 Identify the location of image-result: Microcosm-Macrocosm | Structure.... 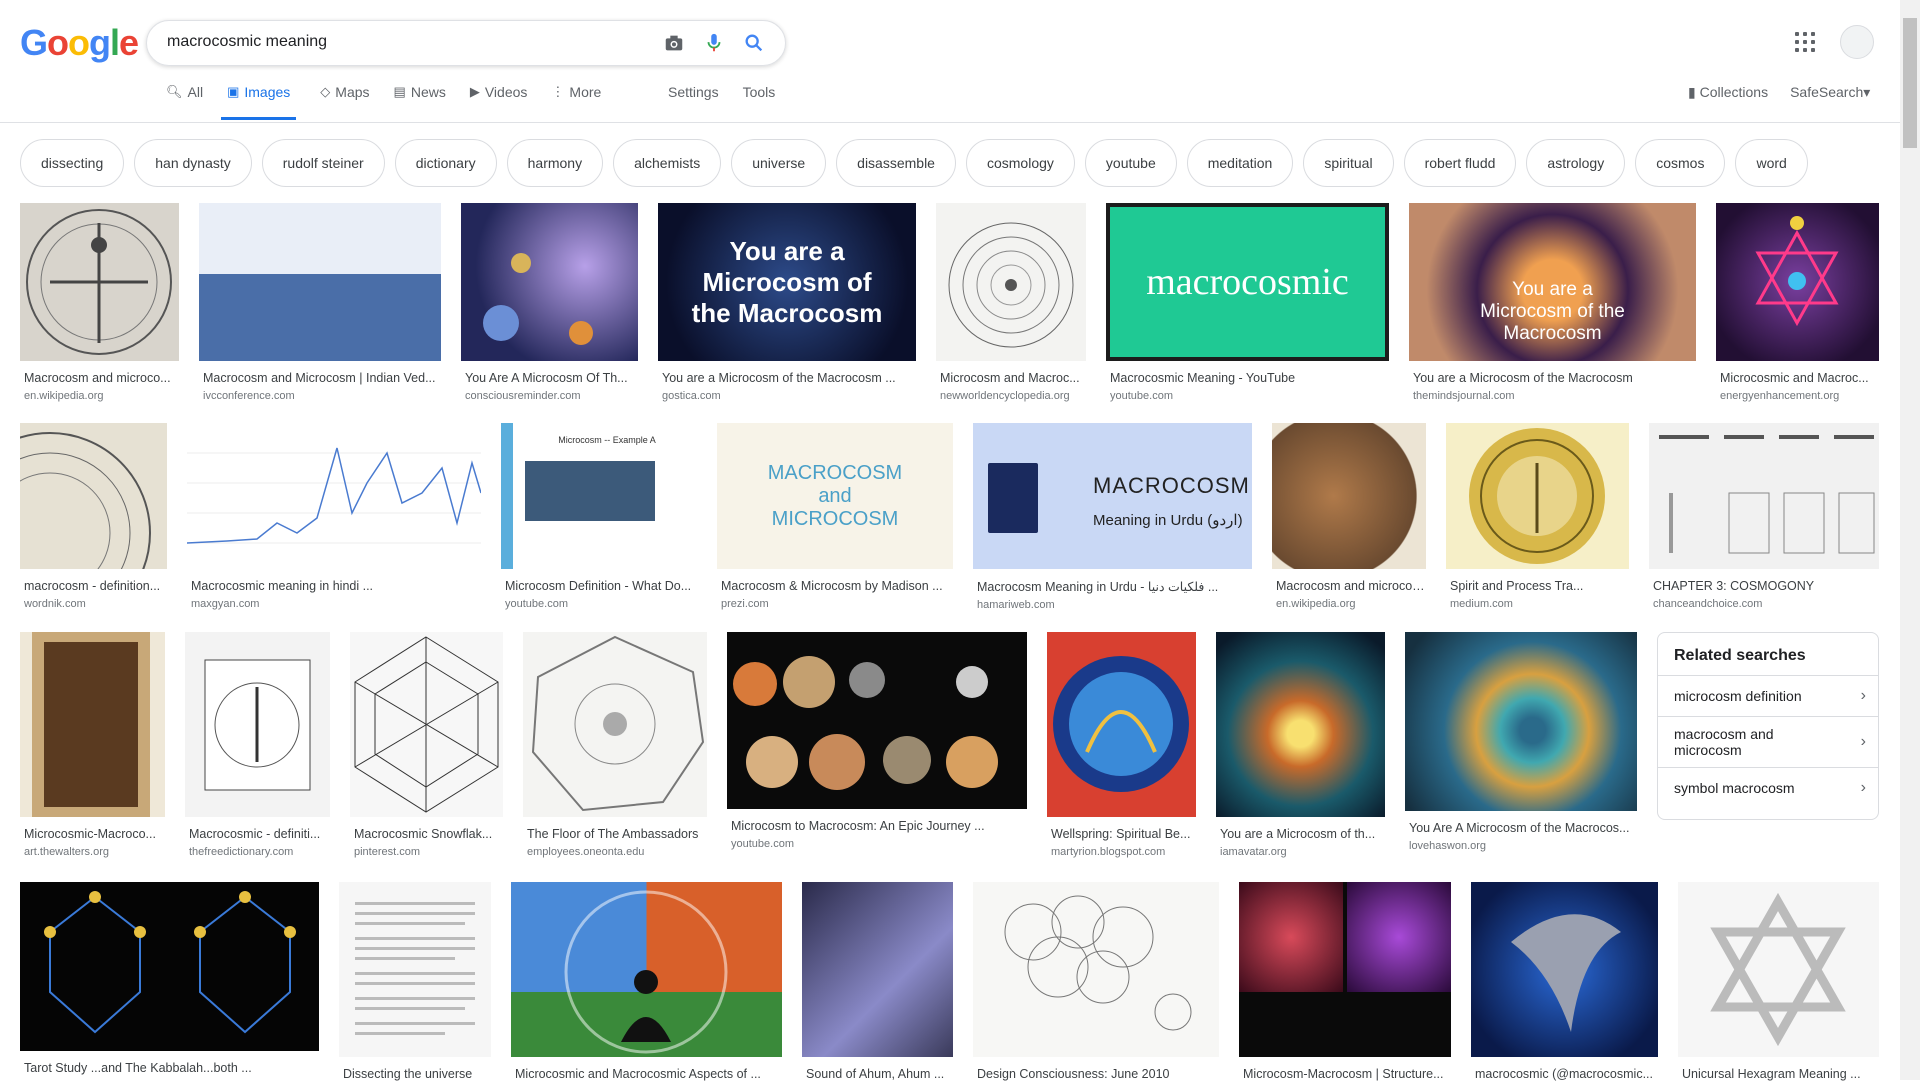
(1345, 981).